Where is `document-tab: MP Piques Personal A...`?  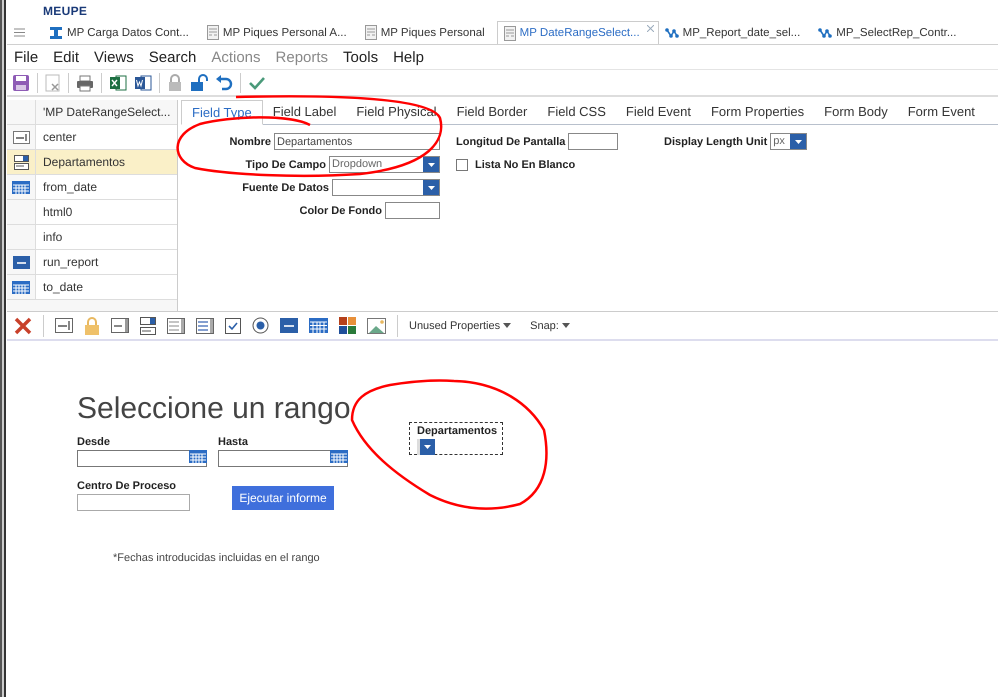 document-tab: MP Piques Personal A... is located at coordinates (279, 32).